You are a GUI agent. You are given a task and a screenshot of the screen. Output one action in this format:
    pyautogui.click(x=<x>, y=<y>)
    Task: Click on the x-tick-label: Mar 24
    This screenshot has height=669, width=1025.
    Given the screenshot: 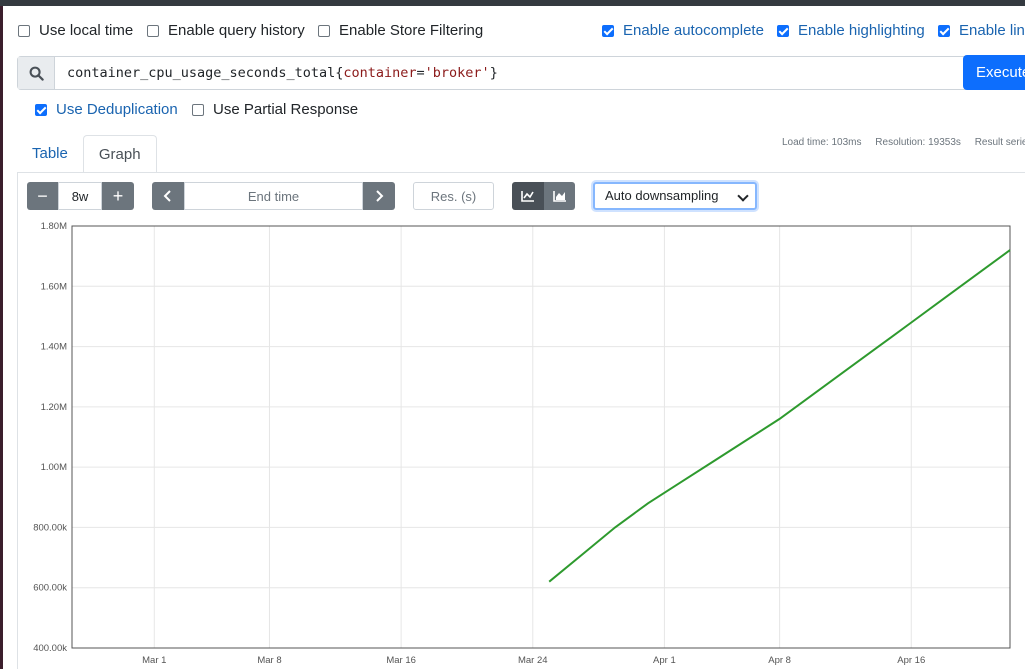 What is the action you would take?
    pyautogui.click(x=533, y=660)
    